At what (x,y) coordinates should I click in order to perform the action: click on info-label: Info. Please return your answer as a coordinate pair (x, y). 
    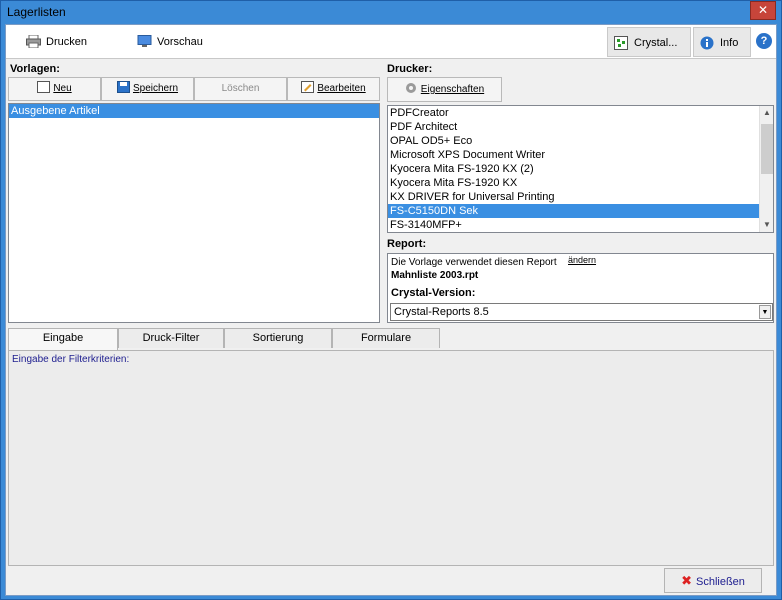
    Looking at the image, I should click on (729, 43).